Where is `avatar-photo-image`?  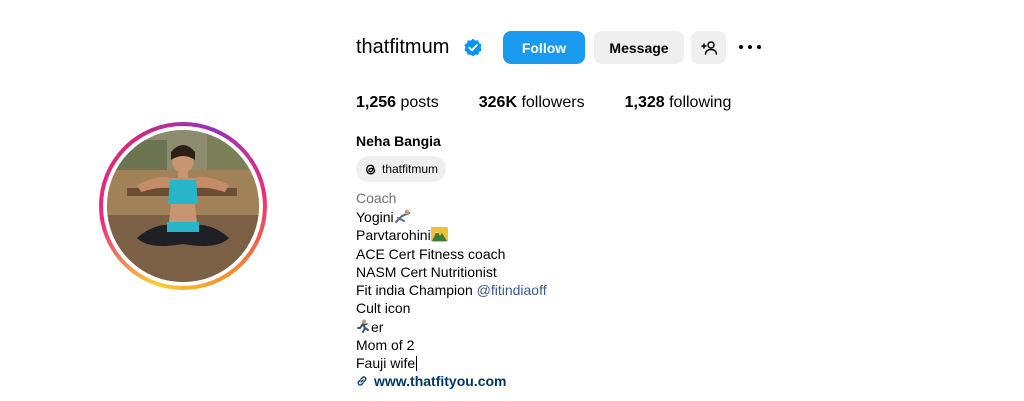 avatar-photo-image is located at coordinates (183, 206).